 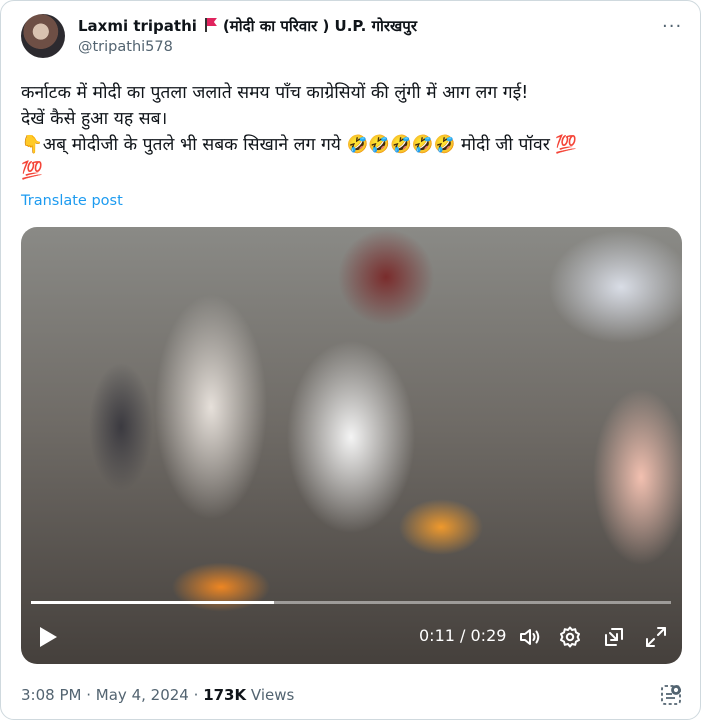 What do you see at coordinates (210, 25) in the screenshot?
I see `flag-icon` at bounding box center [210, 25].